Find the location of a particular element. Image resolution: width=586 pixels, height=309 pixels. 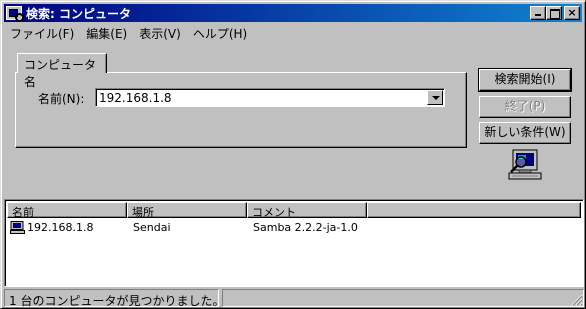

dropdown-arrow-icon is located at coordinates (435, 97).